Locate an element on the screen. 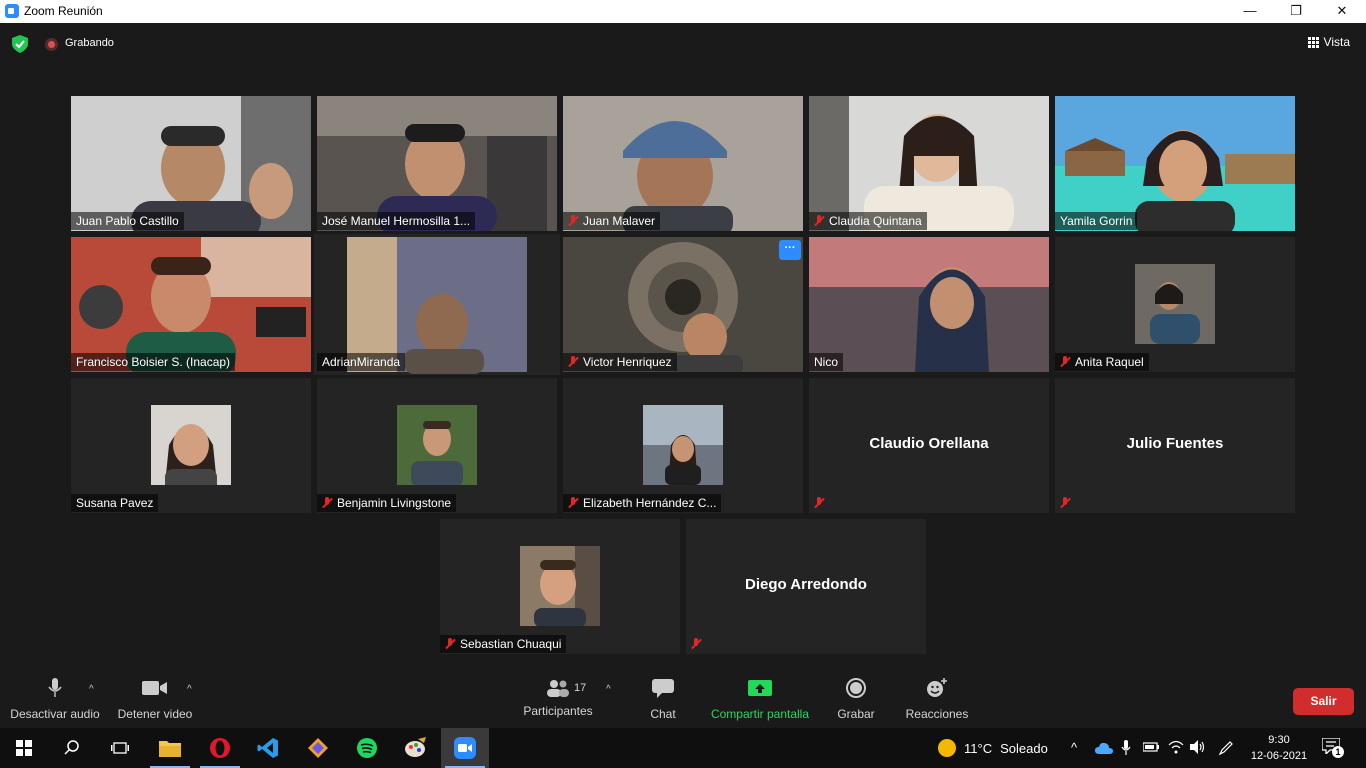 This screenshot has width=1366, height=768. participant-tile: Anita Raquel is located at coordinates (1175, 304).